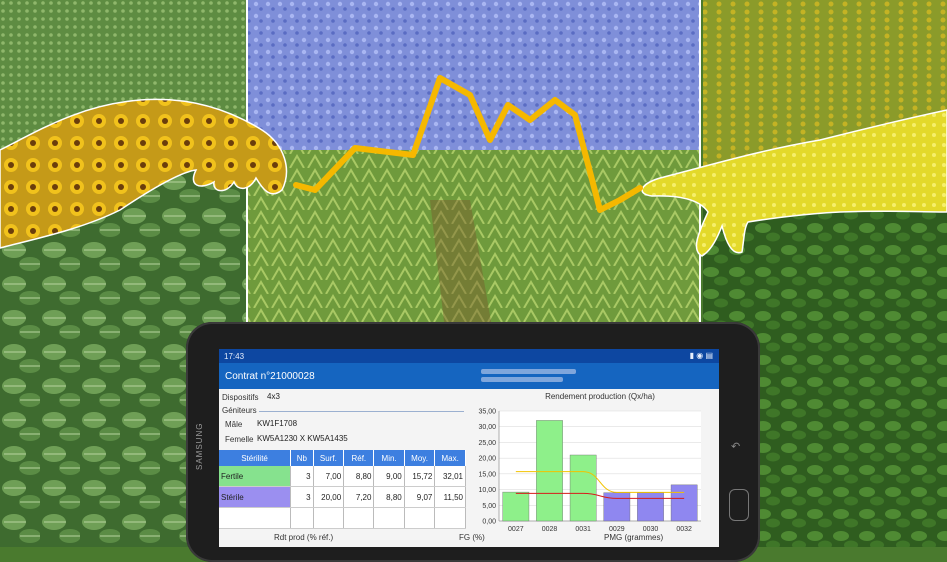 Image resolution: width=947 pixels, height=562 pixels. What do you see at coordinates (487, 474) in the screenshot?
I see `y-tick-label: 15,00` at bounding box center [487, 474].